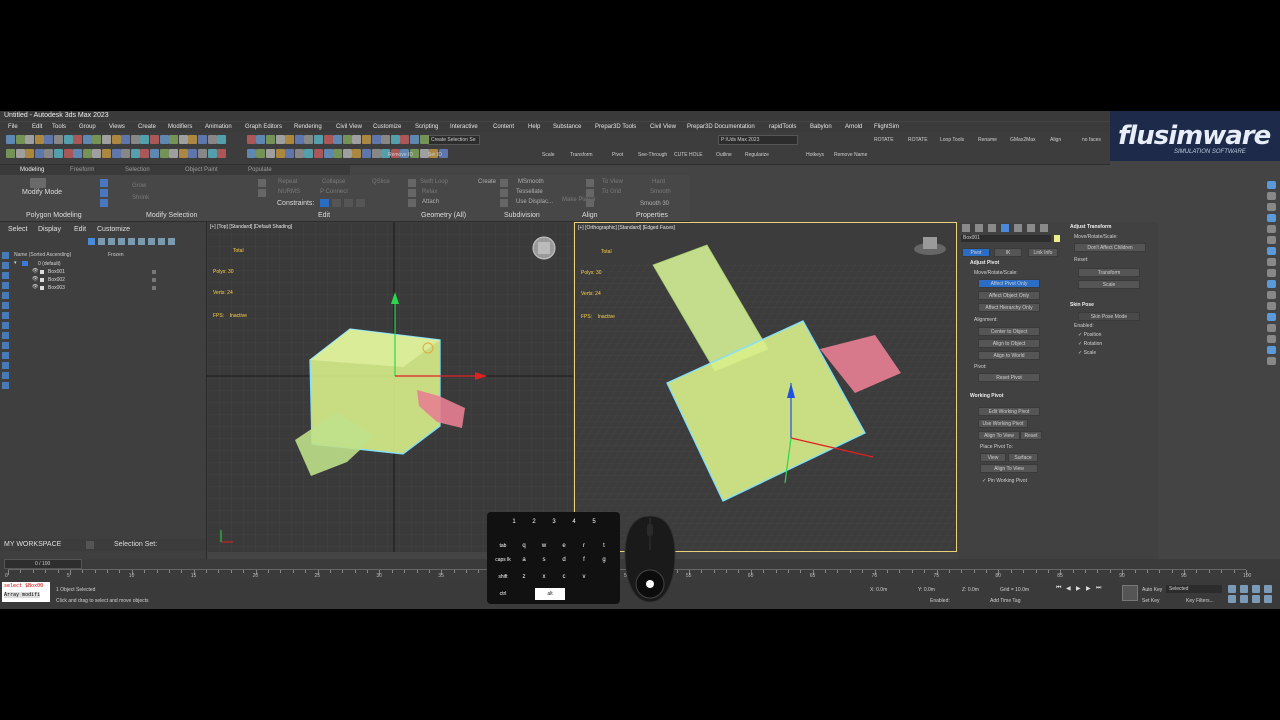  Describe the element at coordinates (37, 127) in the screenshot. I see `menu-item-edit: Edit` at that location.